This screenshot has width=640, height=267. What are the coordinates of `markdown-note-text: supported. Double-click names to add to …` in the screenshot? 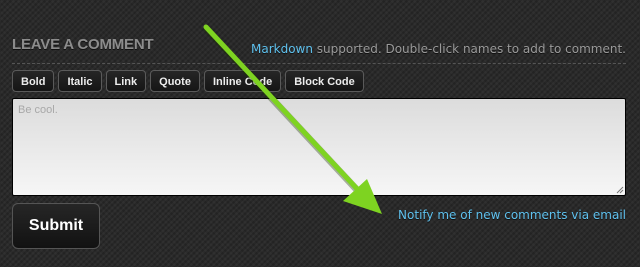 It's located at (469, 49).